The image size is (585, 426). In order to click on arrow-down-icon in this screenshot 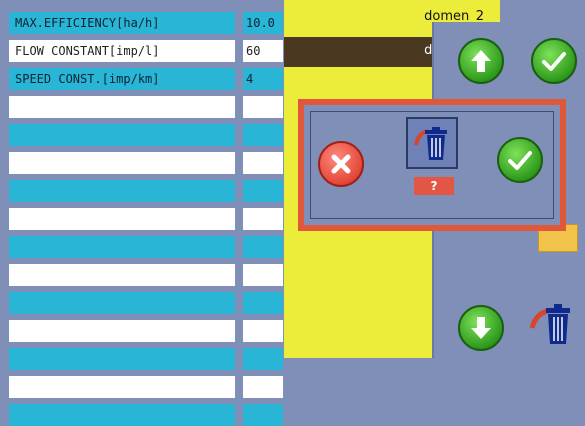, I will do `click(481, 328)`.